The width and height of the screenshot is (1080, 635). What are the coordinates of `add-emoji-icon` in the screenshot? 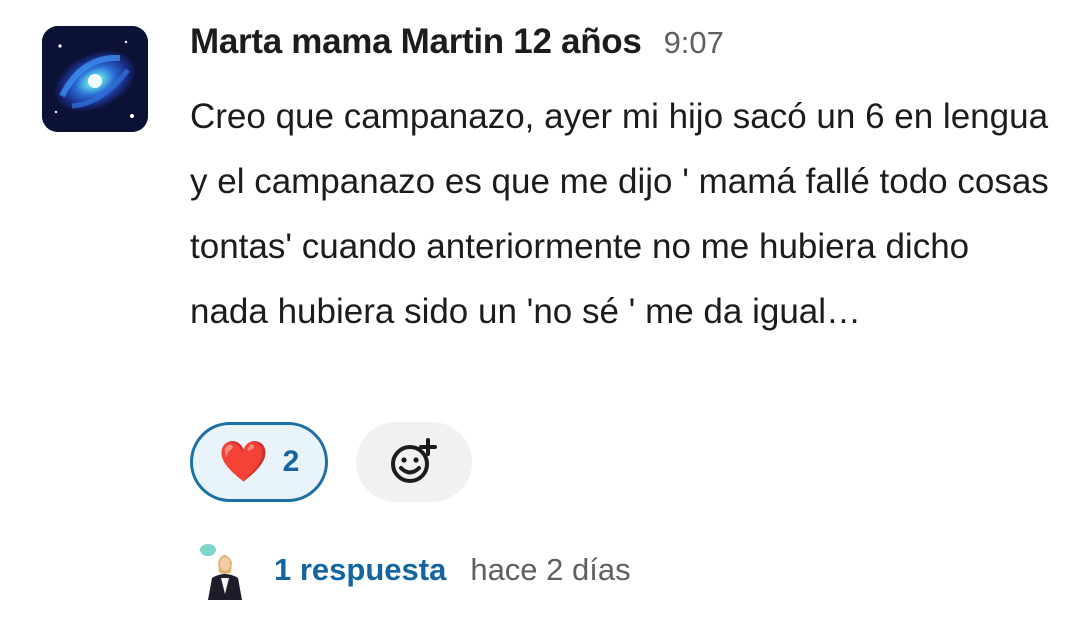 It's located at (414, 460).